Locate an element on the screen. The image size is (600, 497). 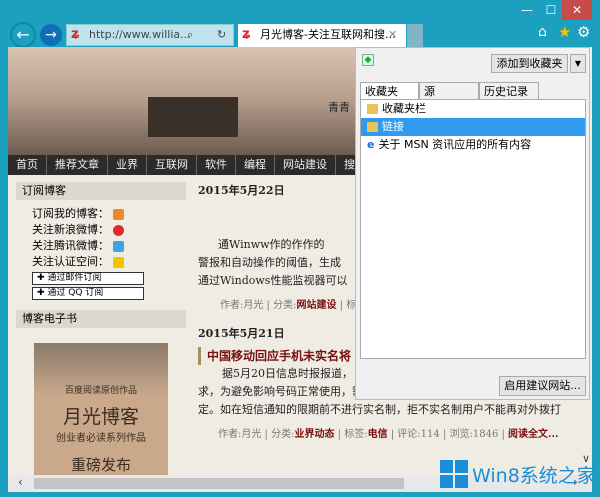
watermark: Win8系统之家 is located at coordinates (518, 474).